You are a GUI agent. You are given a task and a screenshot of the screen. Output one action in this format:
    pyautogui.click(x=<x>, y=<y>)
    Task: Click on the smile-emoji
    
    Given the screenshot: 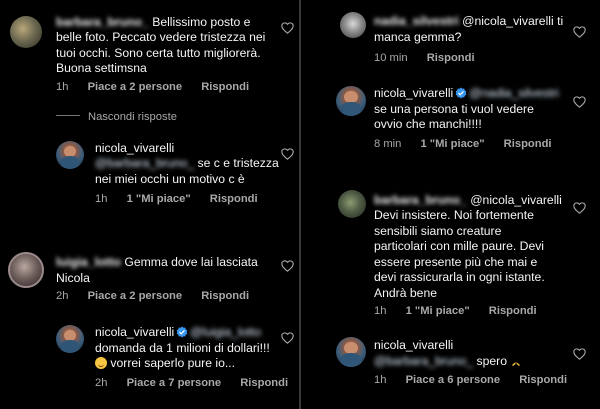 What is the action you would take?
    pyautogui.click(x=101, y=363)
    